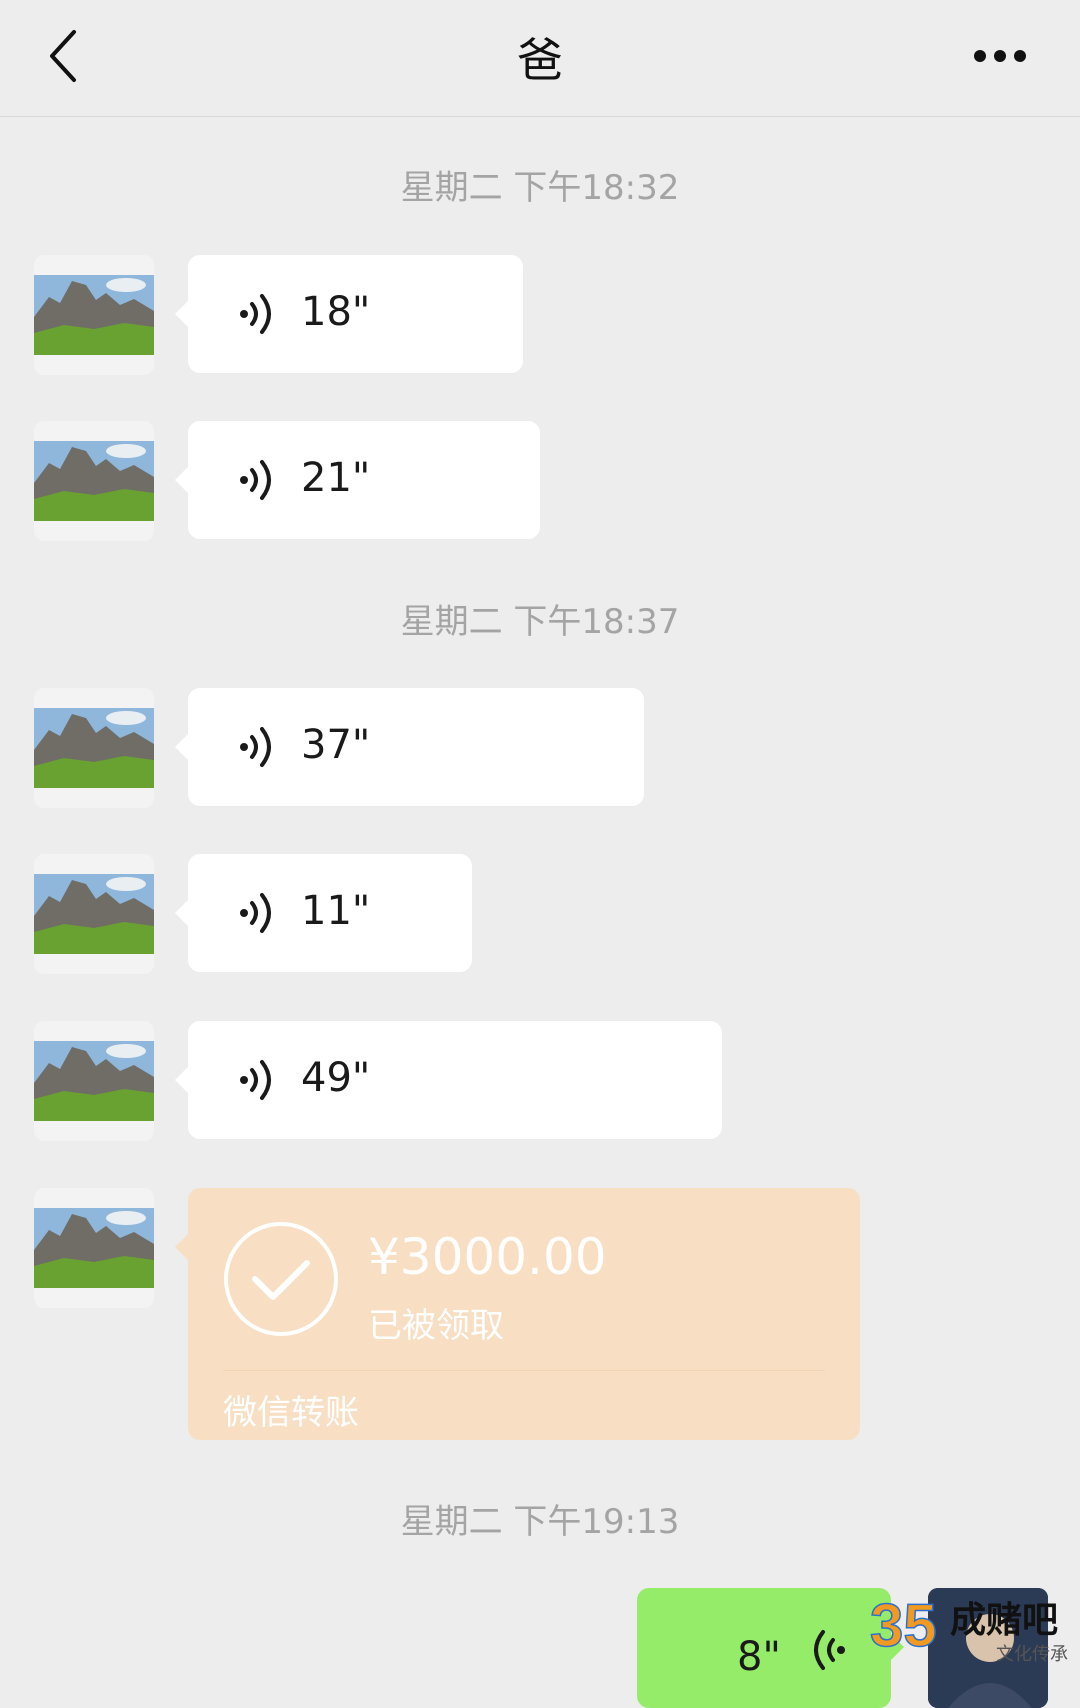 The width and height of the screenshot is (1080, 1708). I want to click on ellipsis-icon, so click(1000, 56).